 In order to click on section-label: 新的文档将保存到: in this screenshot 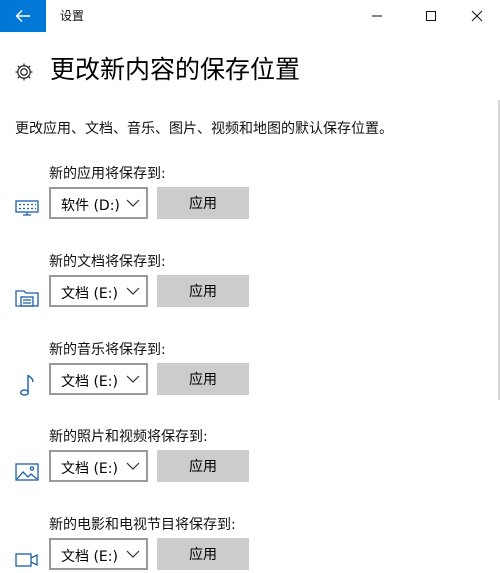, I will do `click(107, 262)`.